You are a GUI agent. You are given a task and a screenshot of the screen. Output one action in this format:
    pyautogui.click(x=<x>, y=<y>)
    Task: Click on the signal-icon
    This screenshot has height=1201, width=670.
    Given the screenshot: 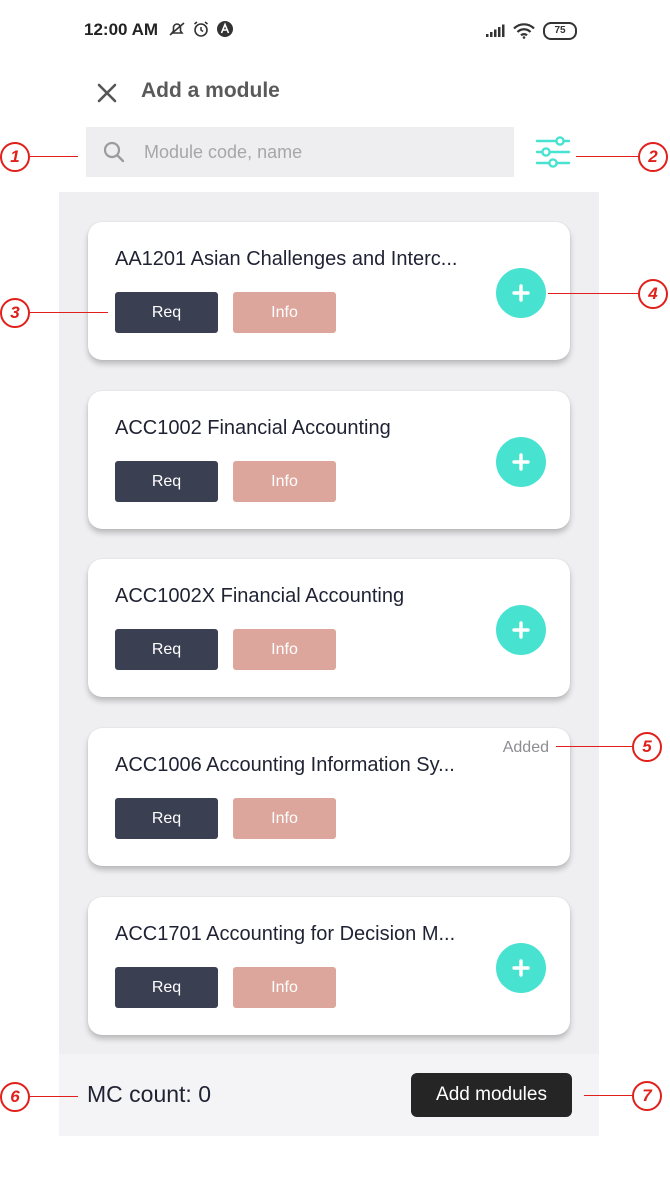 What is the action you would take?
    pyautogui.click(x=495, y=30)
    